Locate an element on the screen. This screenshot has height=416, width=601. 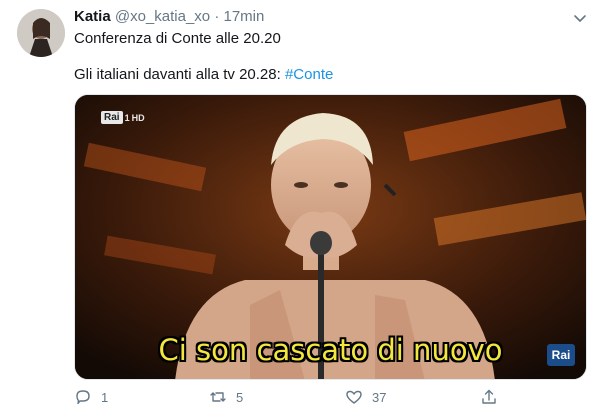
like-count: 37 is located at coordinates (379, 397).